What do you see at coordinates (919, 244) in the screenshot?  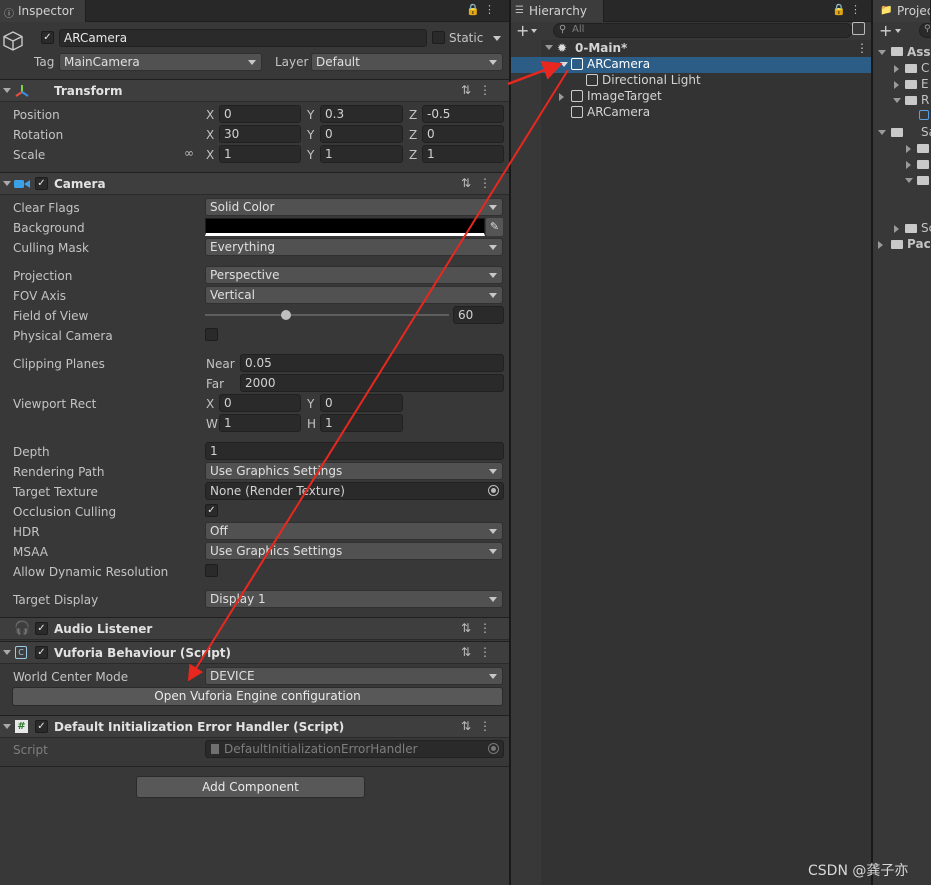 I see `project-item-packages: Pac` at bounding box center [919, 244].